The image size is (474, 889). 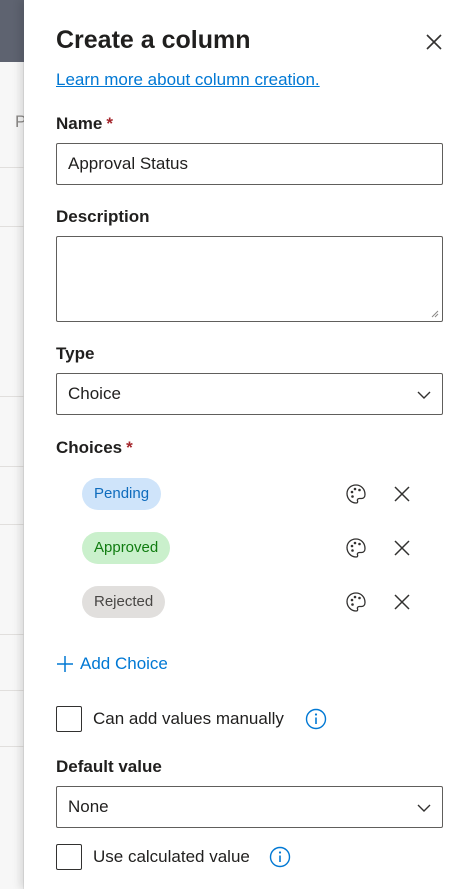 I want to click on name-label: Name *, so click(x=84, y=124).